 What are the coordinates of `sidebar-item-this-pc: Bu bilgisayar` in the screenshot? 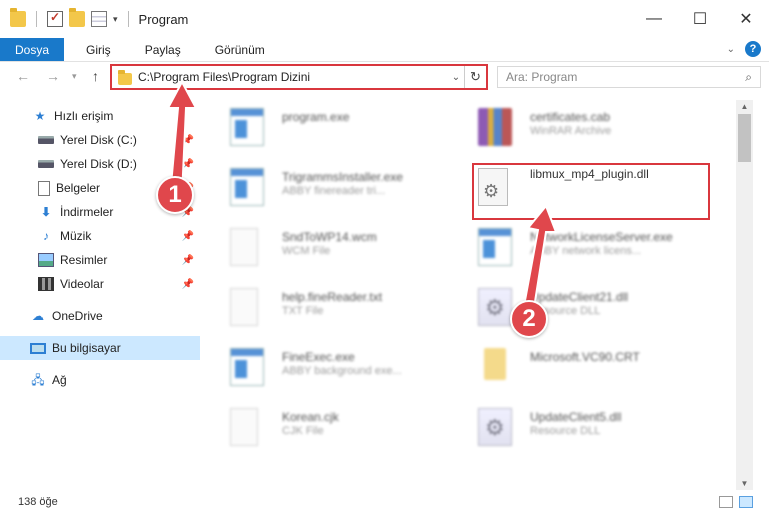 It's located at (100, 348).